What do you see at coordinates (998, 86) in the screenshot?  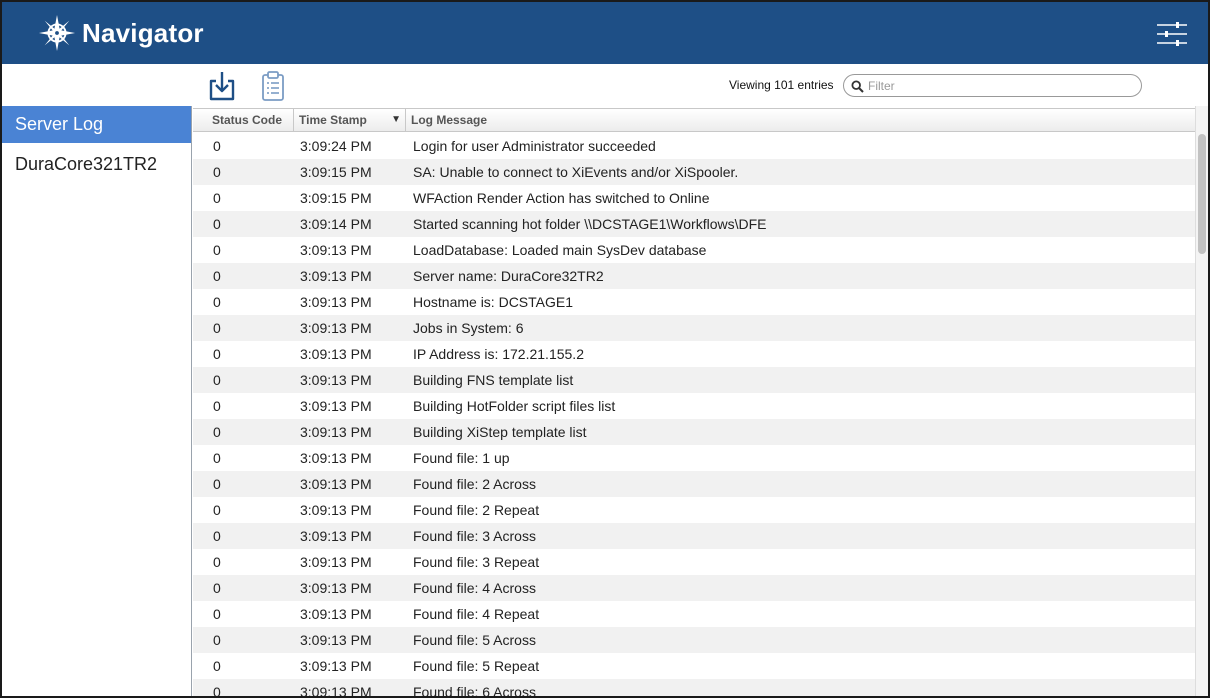 I see `filter-input` at bounding box center [998, 86].